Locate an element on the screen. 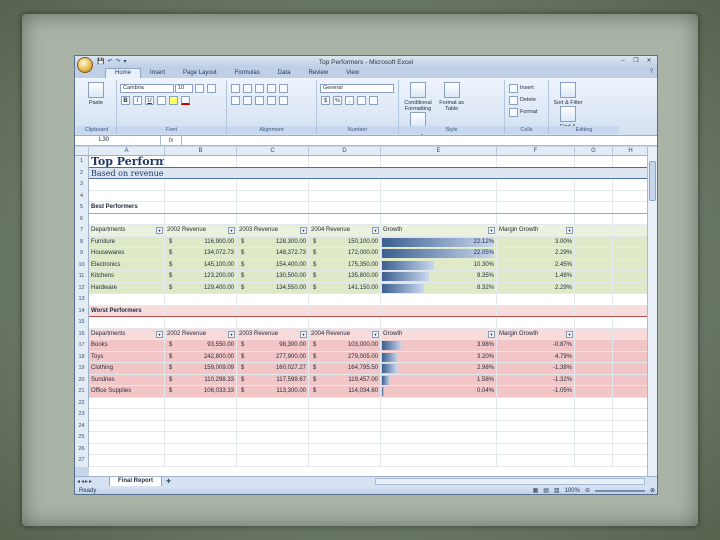  cell: Clothing is located at coordinates (127, 368).